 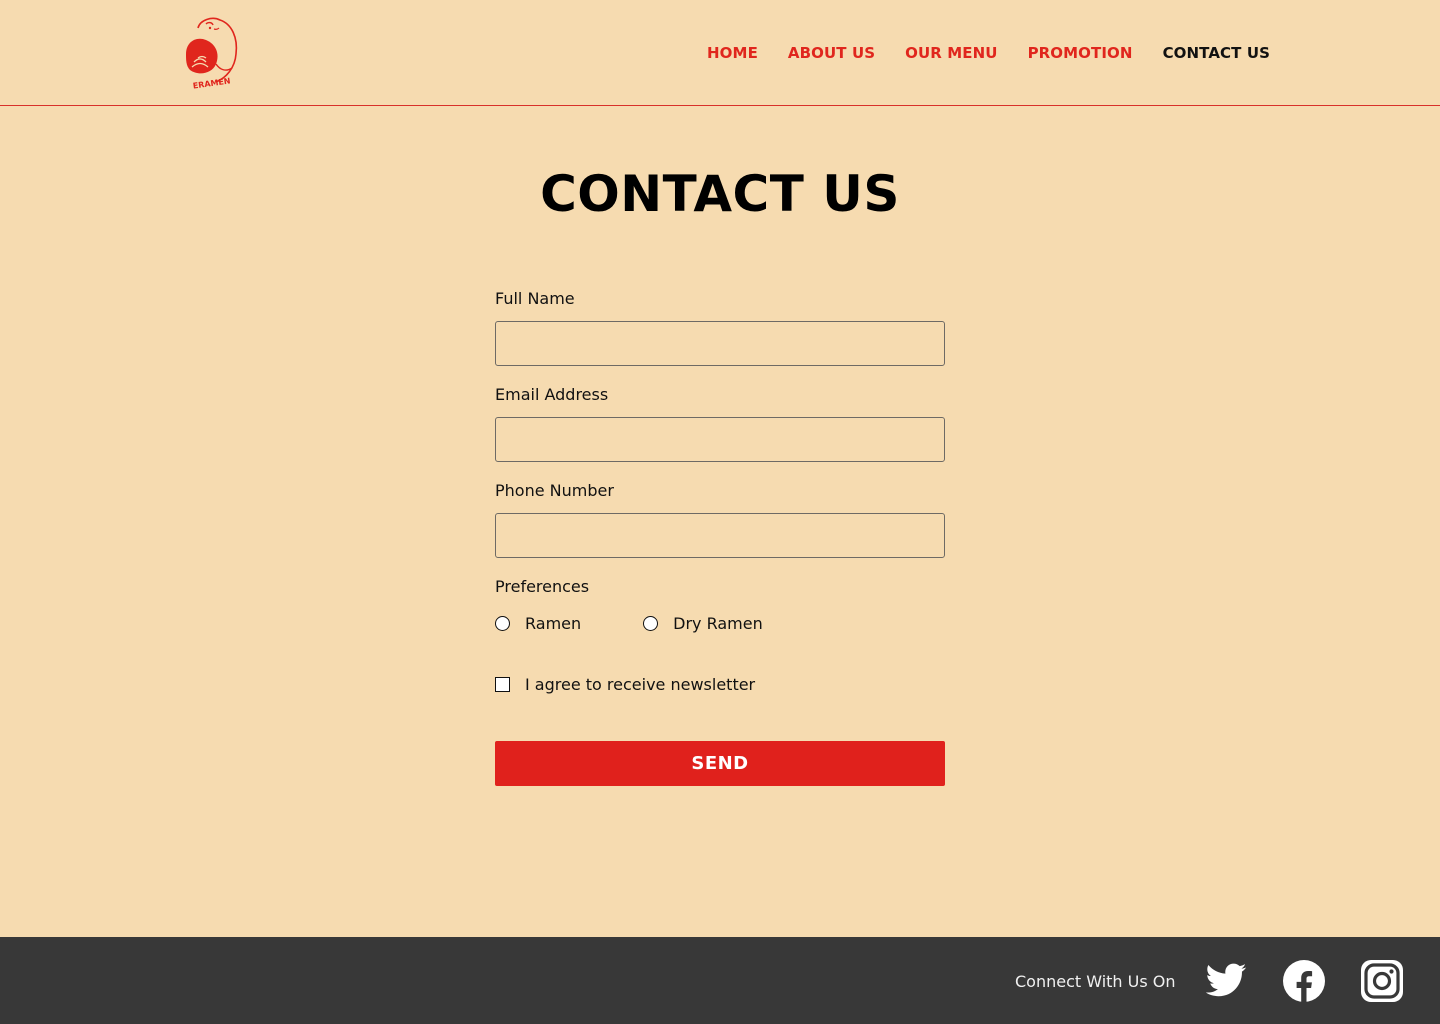 I want to click on email-label: Email Address, so click(x=552, y=394).